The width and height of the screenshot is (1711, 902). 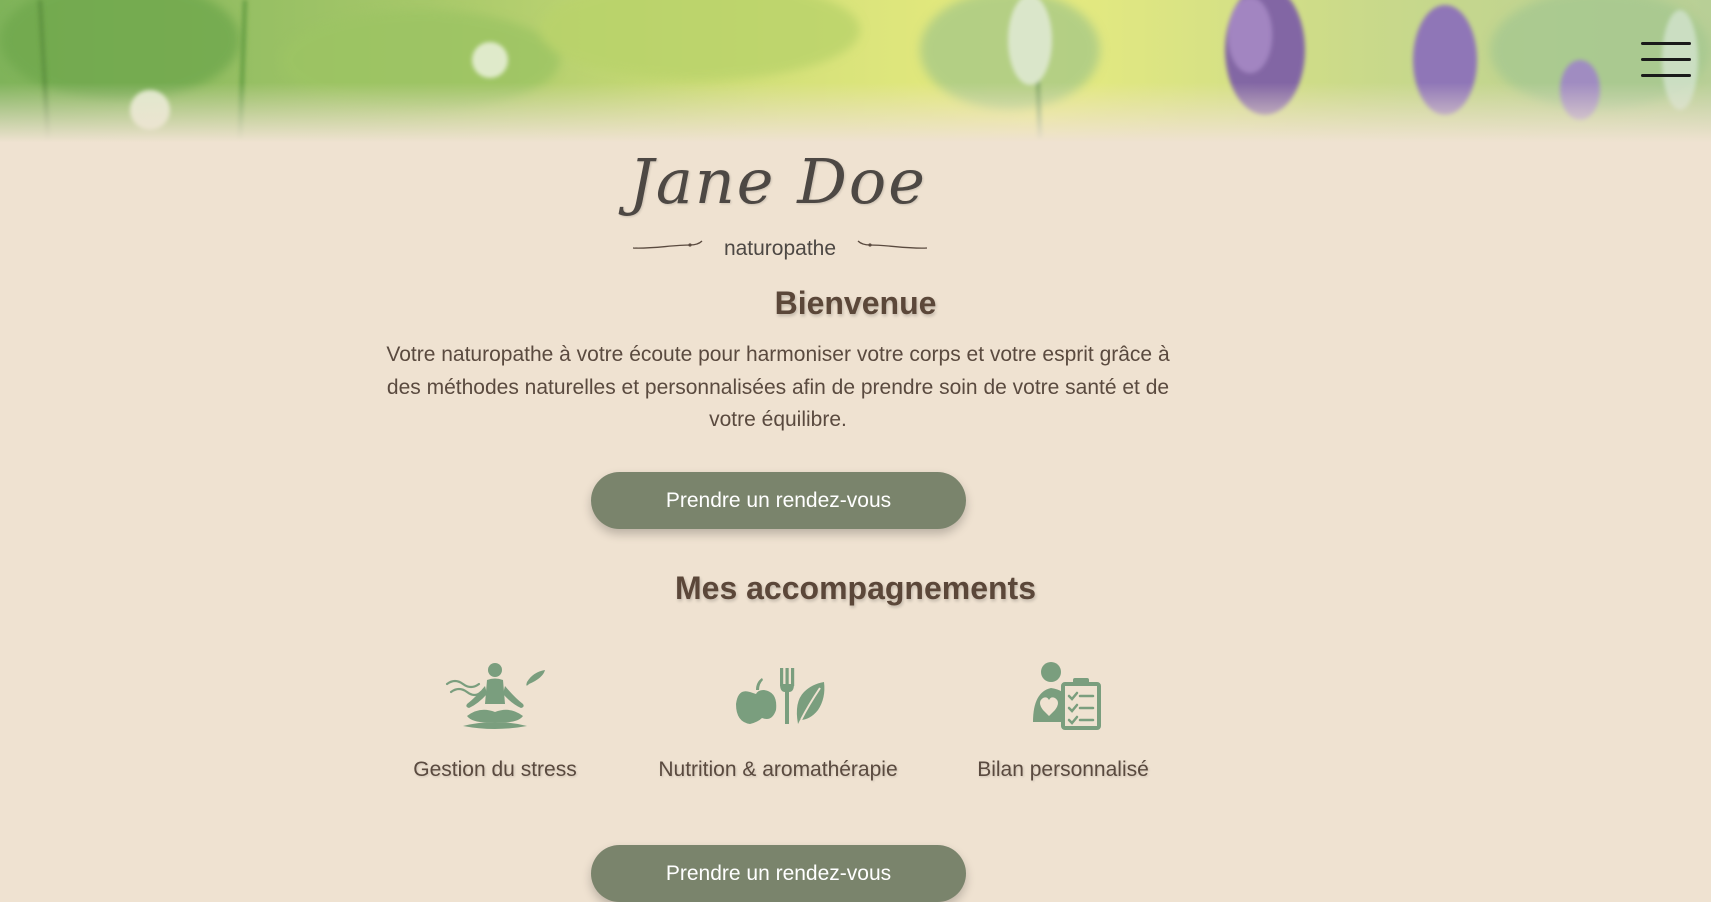 I want to click on hamburger-menu-icon, so click(x=1667, y=61).